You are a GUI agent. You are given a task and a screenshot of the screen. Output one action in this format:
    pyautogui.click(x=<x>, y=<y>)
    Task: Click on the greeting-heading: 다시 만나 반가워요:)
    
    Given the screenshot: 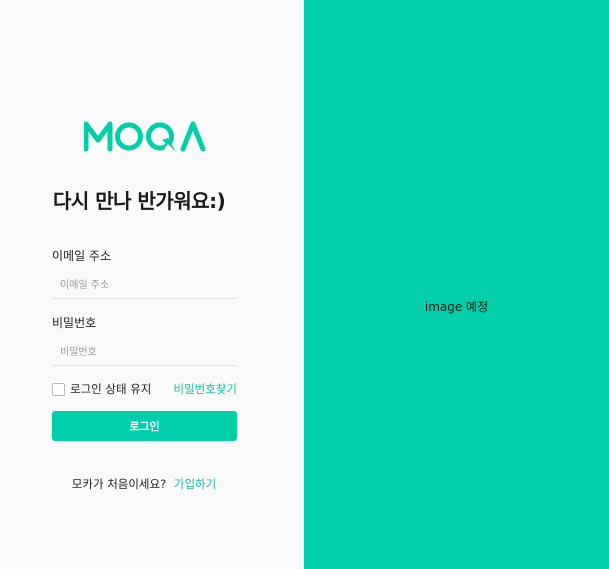 What is the action you would take?
    pyautogui.click(x=139, y=201)
    